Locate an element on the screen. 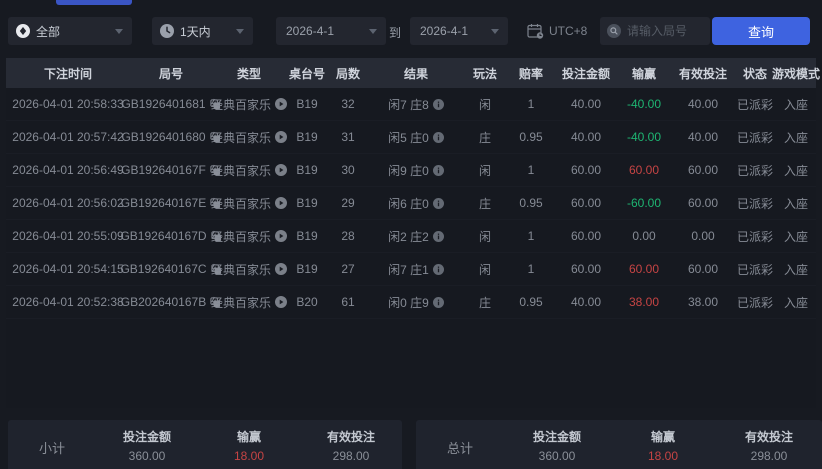  date-from-select: 2026-4-1 is located at coordinates (331, 31).